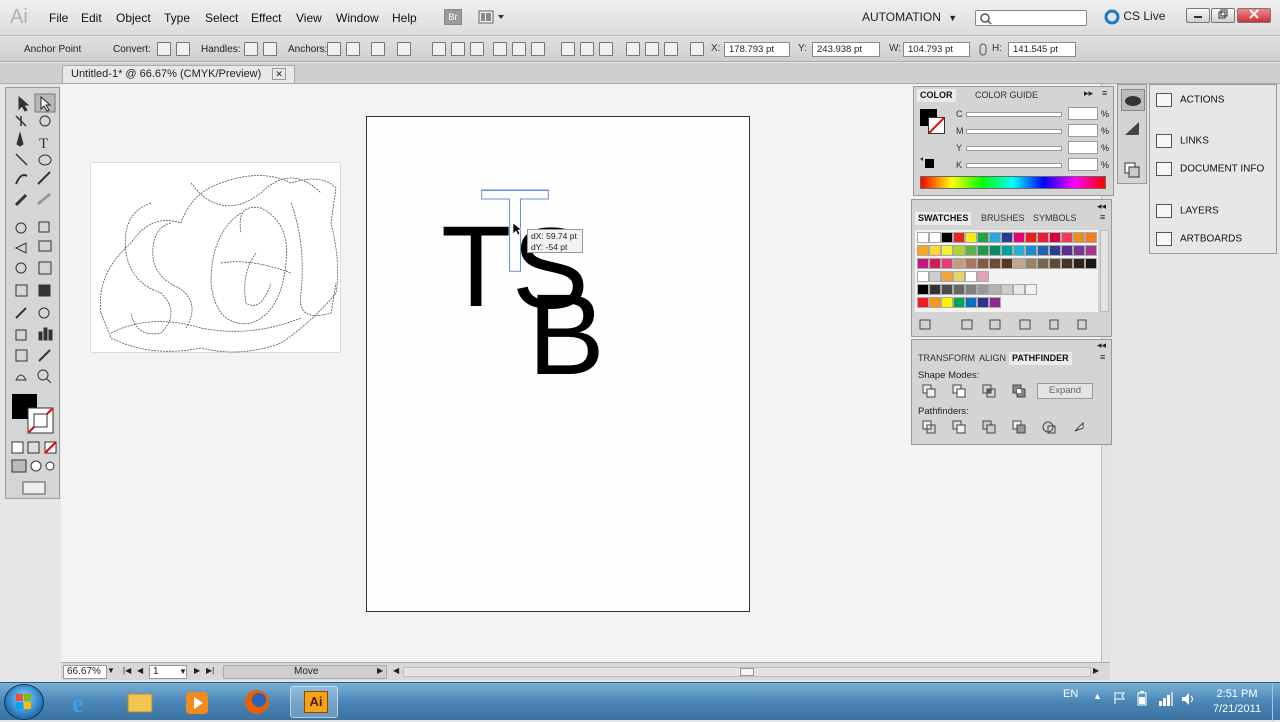 This screenshot has width=1280, height=722. I want to click on arrange-documents-button, so click(493, 17).